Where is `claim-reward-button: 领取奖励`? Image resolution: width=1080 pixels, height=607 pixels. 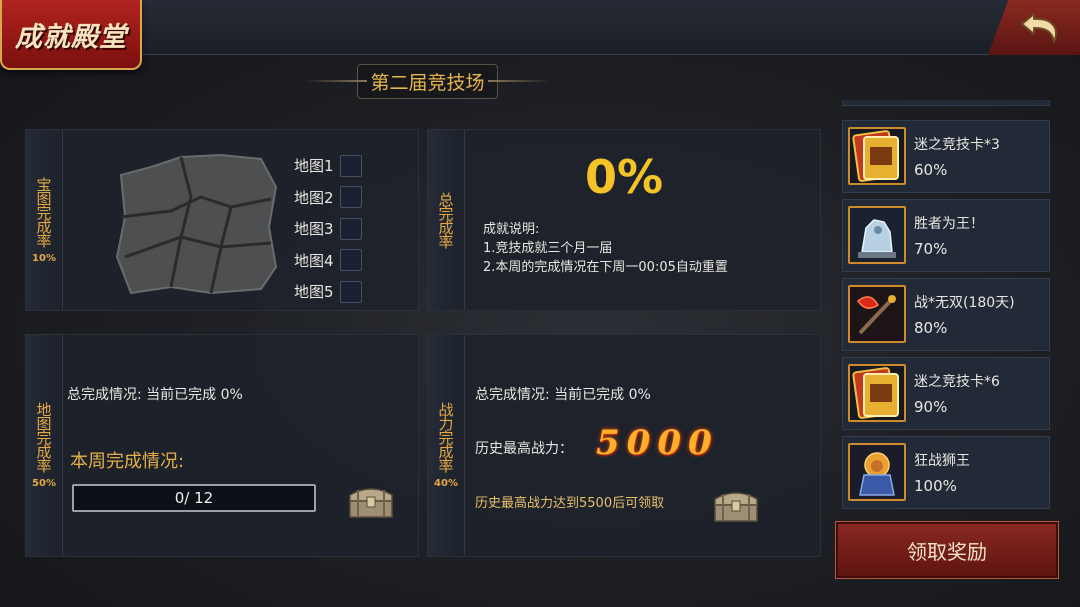 claim-reward-button: 领取奖励 is located at coordinates (947, 550).